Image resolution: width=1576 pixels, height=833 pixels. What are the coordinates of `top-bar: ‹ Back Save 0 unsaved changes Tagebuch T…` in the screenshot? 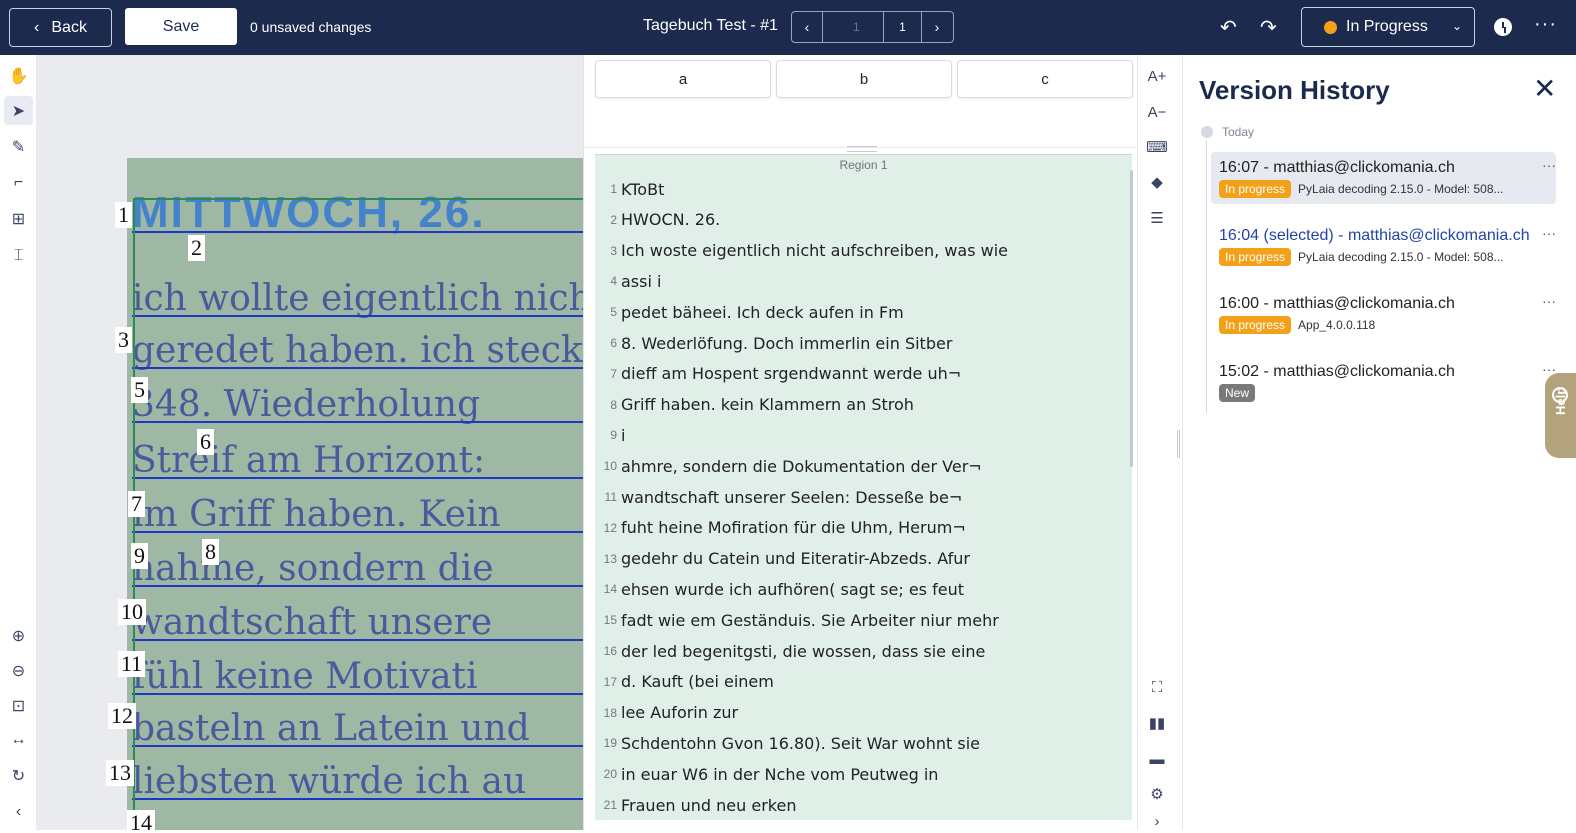 It's located at (788, 27).